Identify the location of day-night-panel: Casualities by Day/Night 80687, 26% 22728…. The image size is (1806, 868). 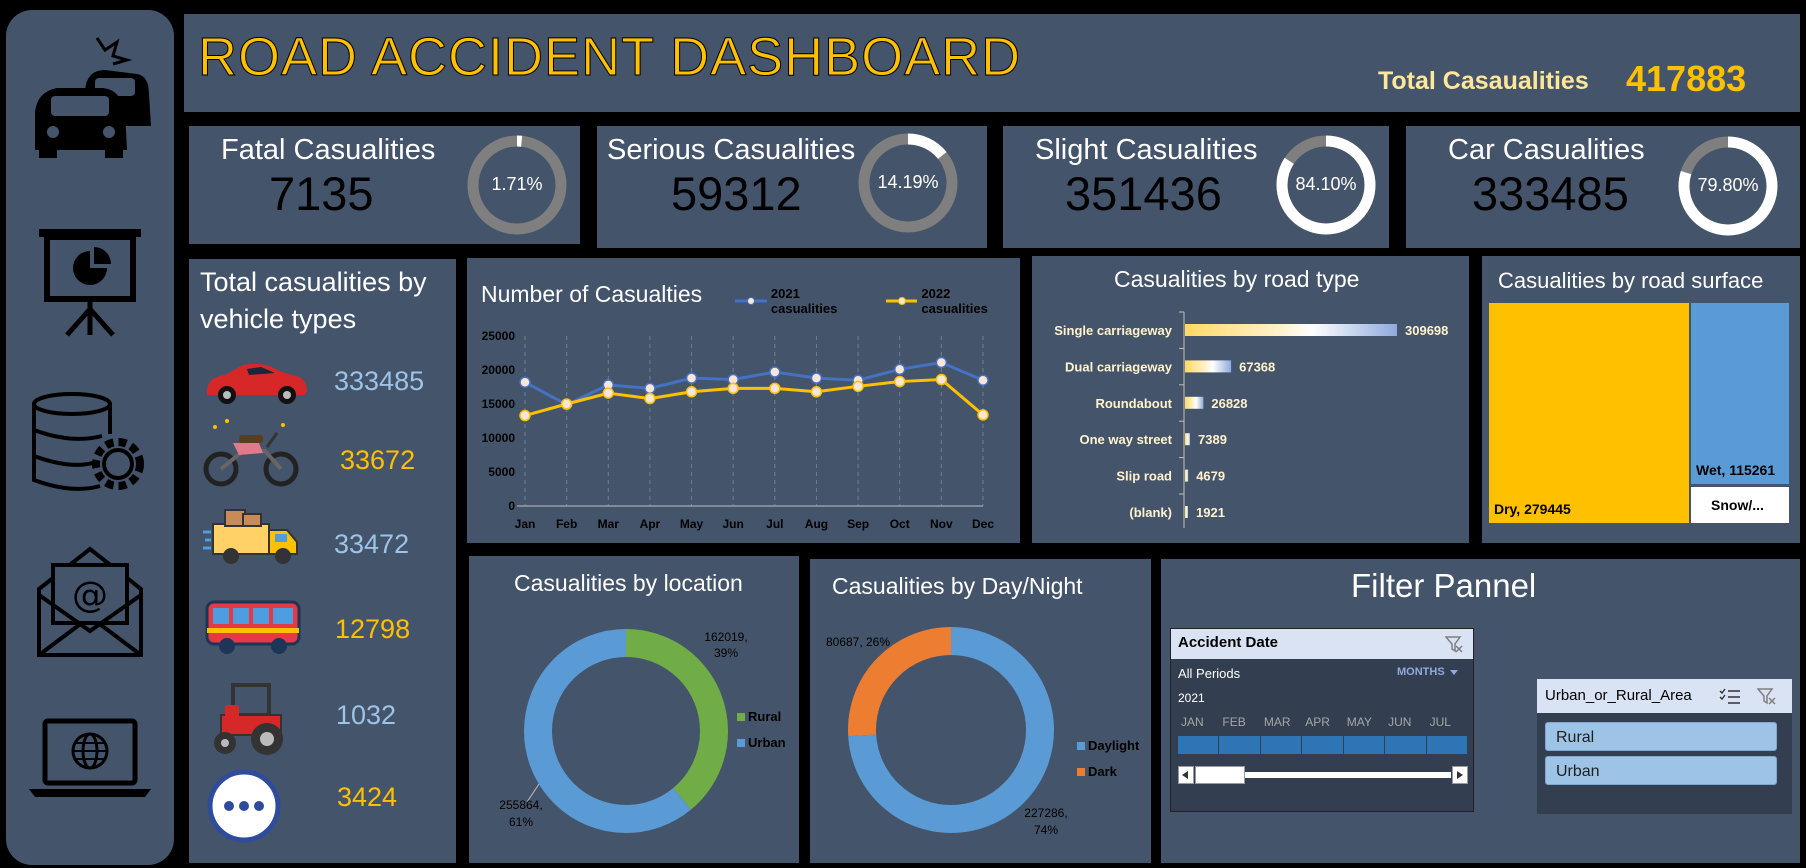
(980, 711).